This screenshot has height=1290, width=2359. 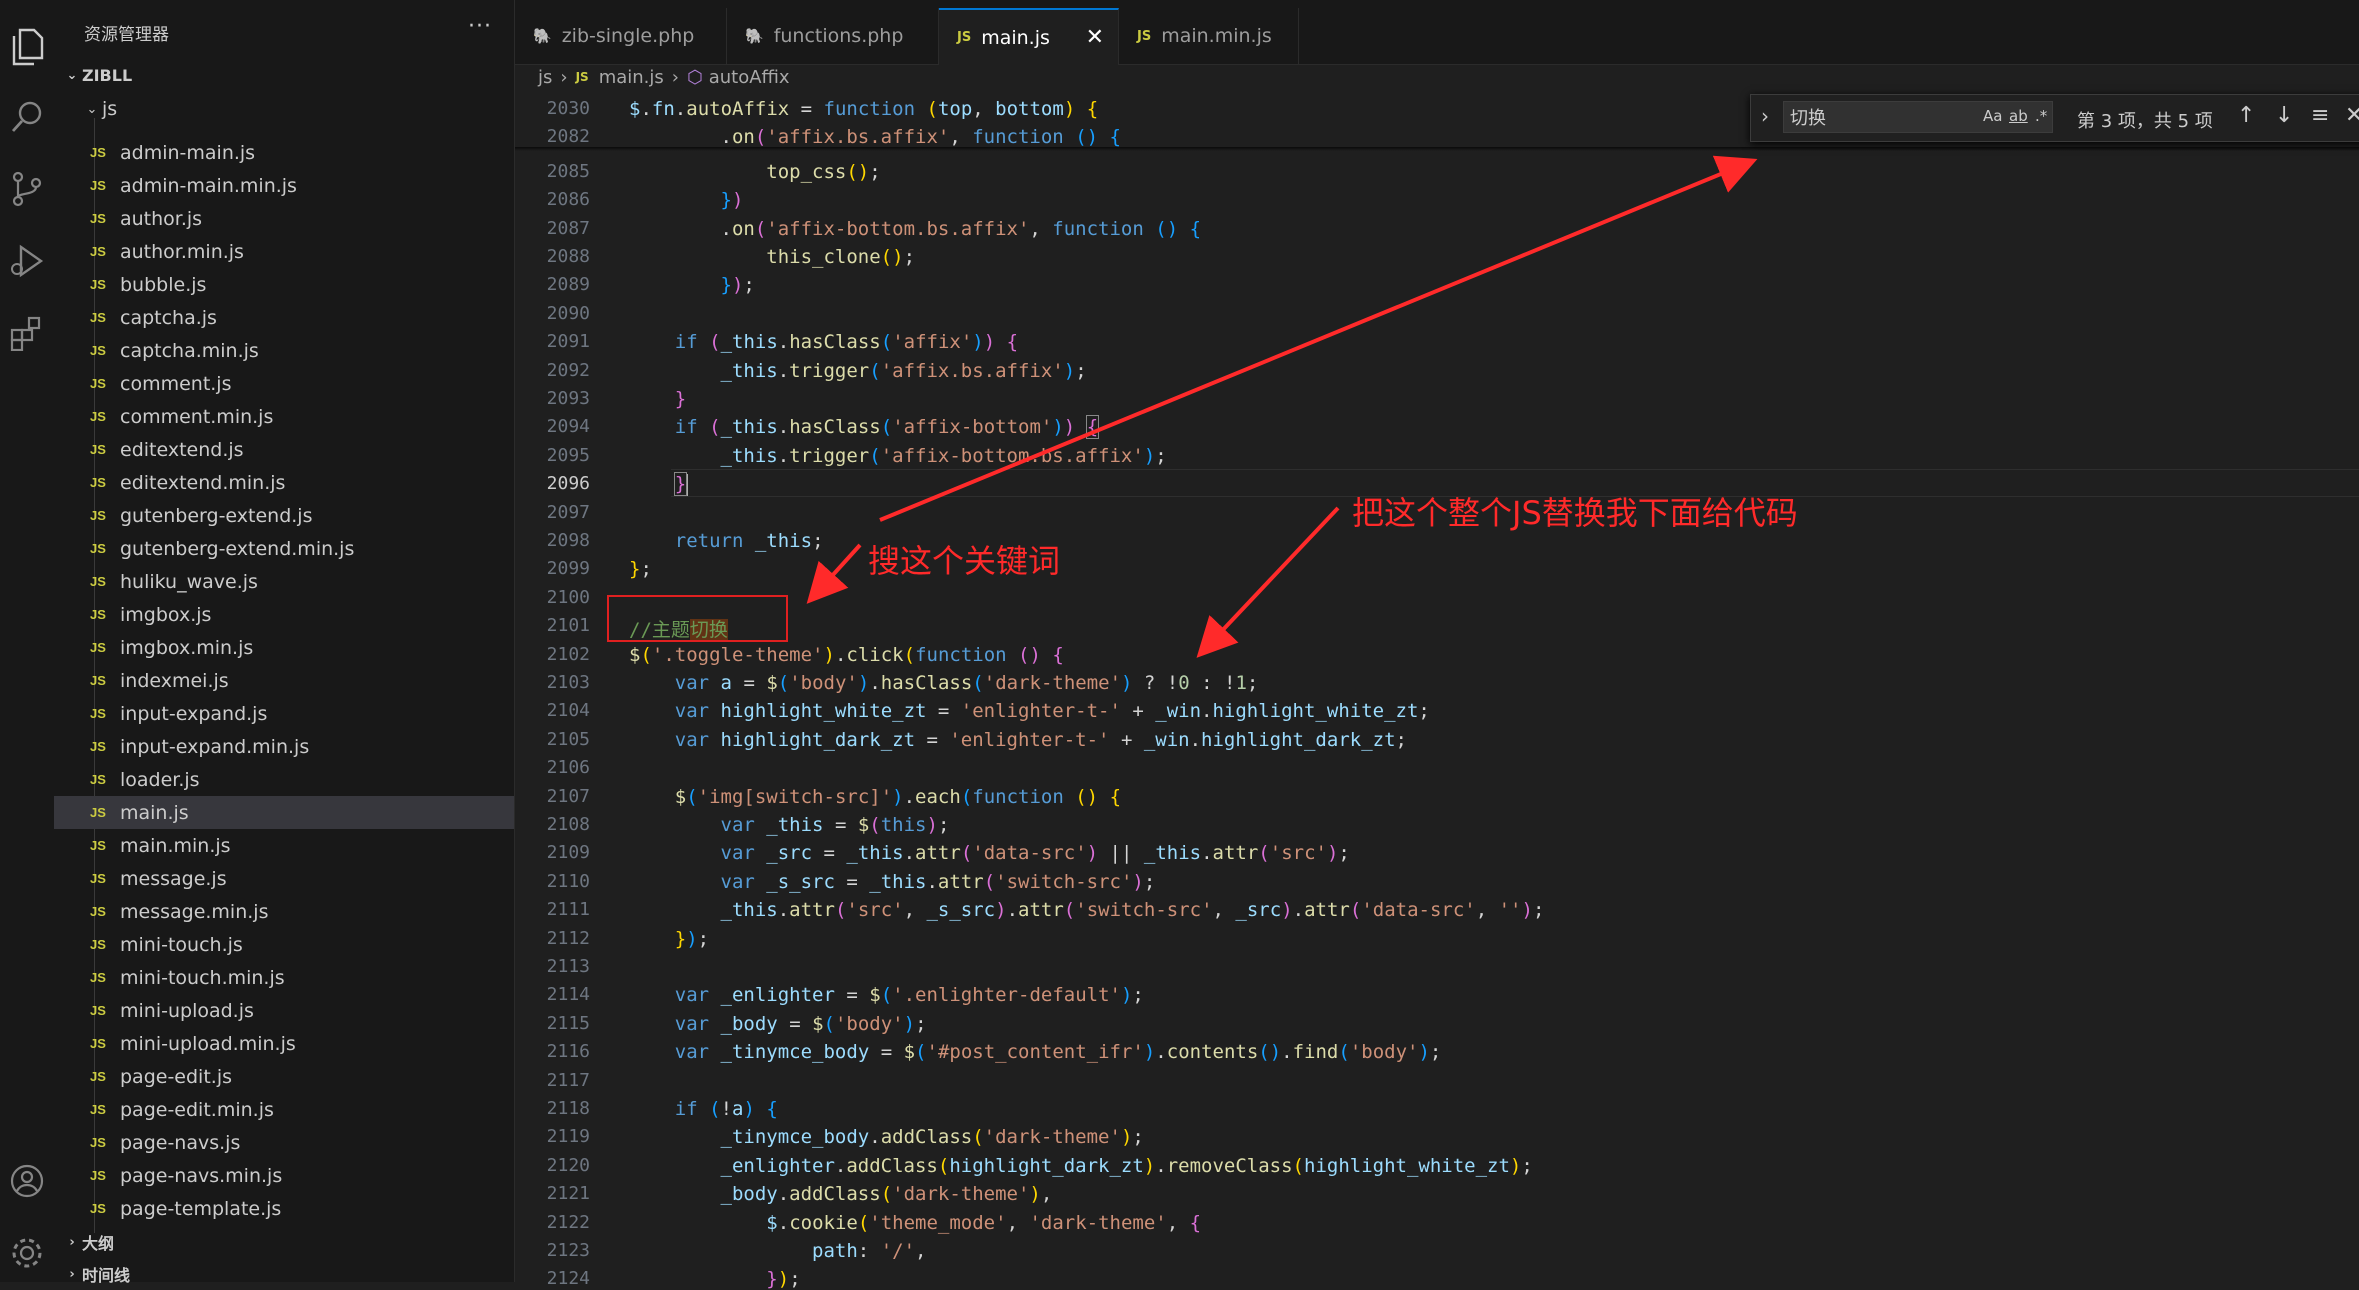 I want to click on replace-hint-label: 把这个整个JS替换我下面给代码, so click(x=1575, y=513).